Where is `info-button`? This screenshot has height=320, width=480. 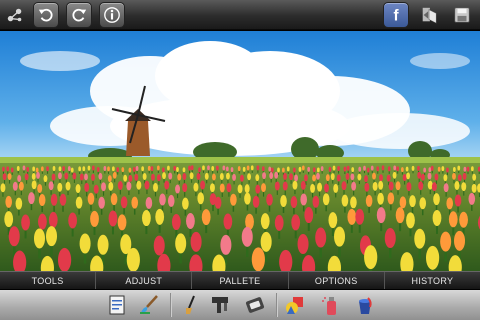
info-button is located at coordinates (112, 15).